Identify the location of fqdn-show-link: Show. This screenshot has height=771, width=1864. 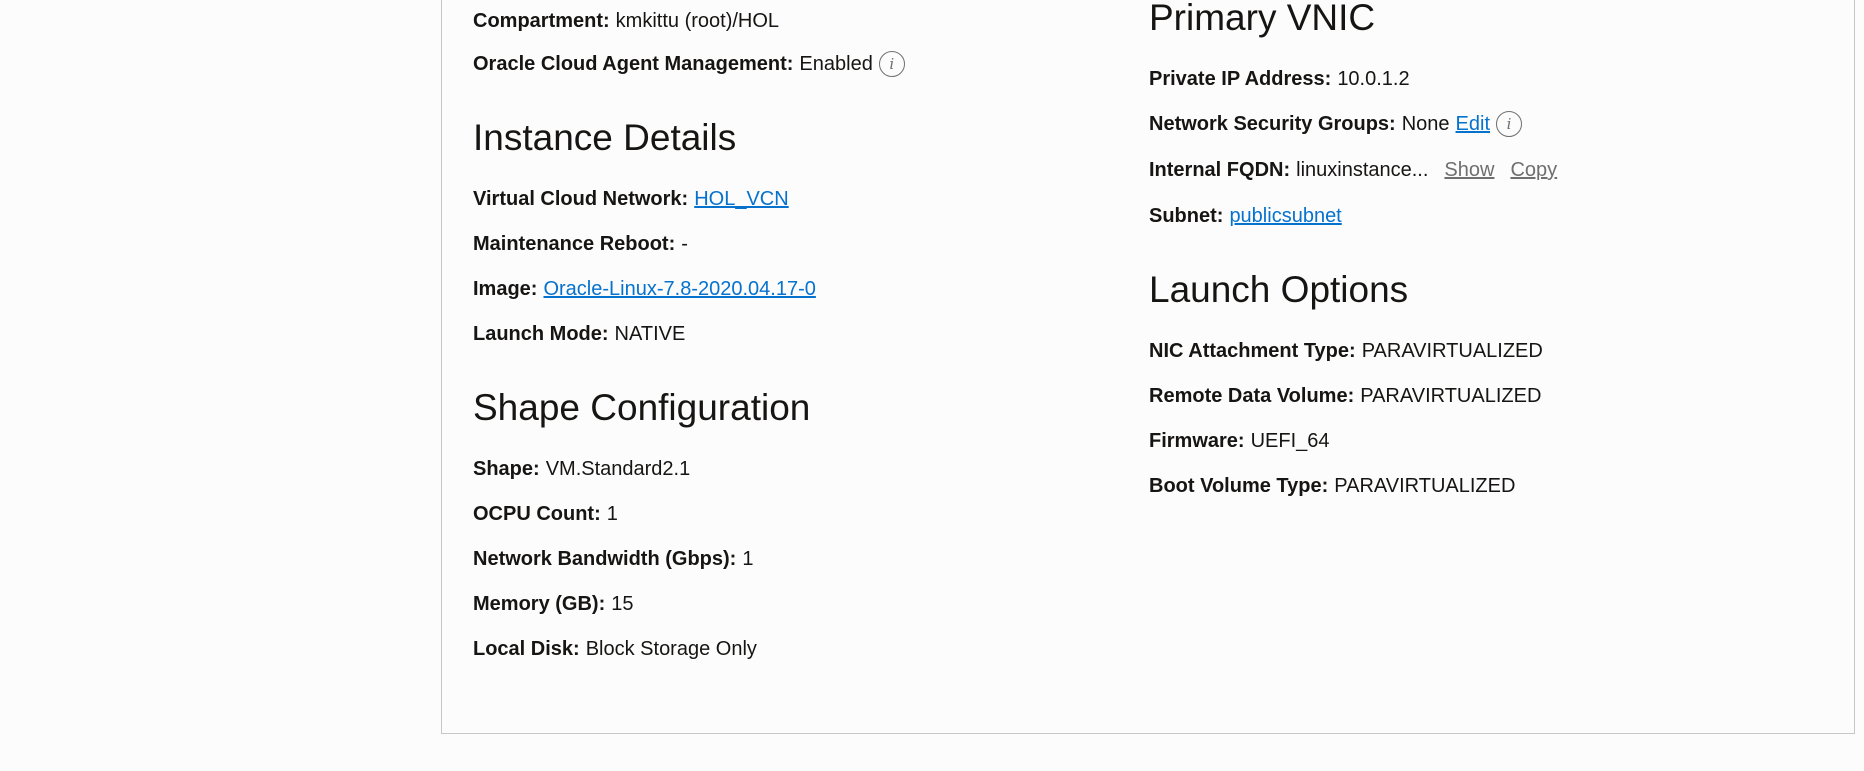
(1469, 170).